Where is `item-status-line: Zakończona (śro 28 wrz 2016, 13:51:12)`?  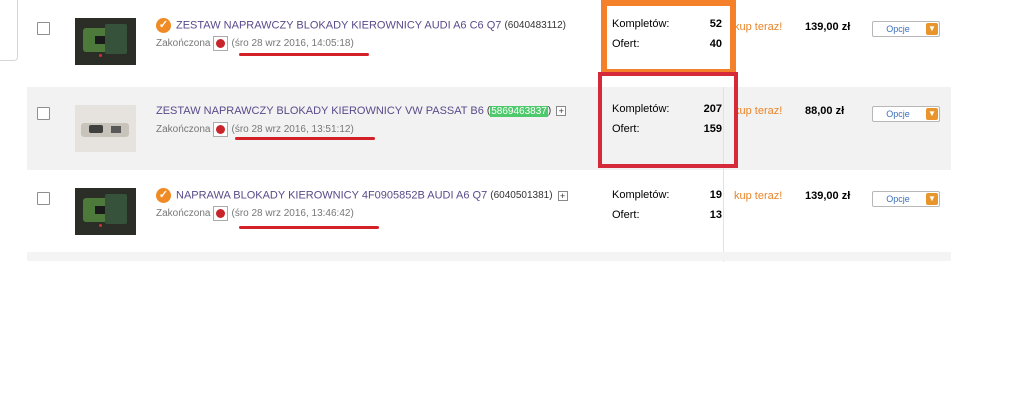
item-status-line: Zakończona (śro 28 wrz 2016, 13:51:12) is located at coordinates (255, 129).